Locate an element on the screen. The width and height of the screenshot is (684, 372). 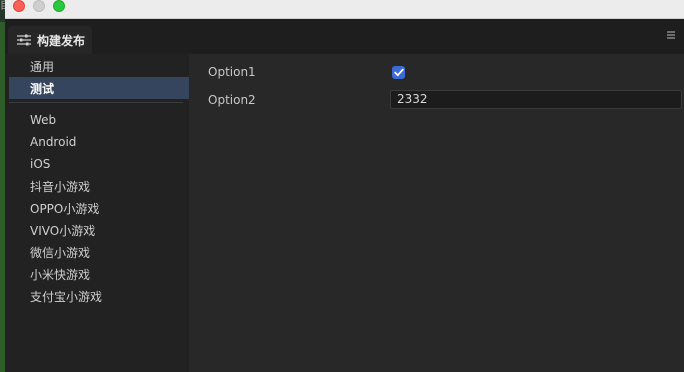
sidebar-item-alipay: 支付宝小游戏 is located at coordinates (99, 296).